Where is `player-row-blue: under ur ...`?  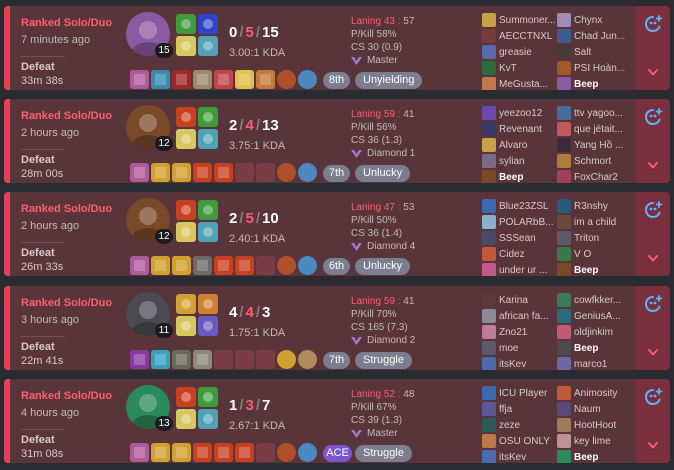
player-row-blue: under ur ... is located at coordinates (519, 269).